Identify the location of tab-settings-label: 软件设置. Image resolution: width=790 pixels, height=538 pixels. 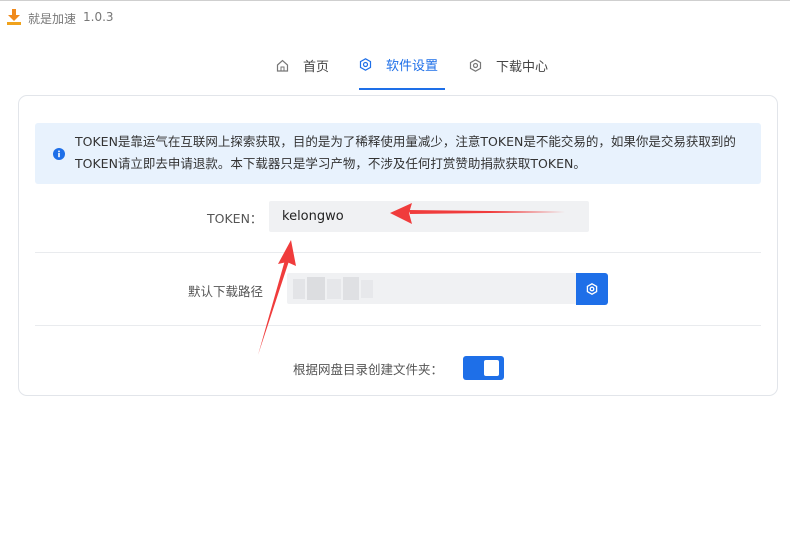
(412, 66).